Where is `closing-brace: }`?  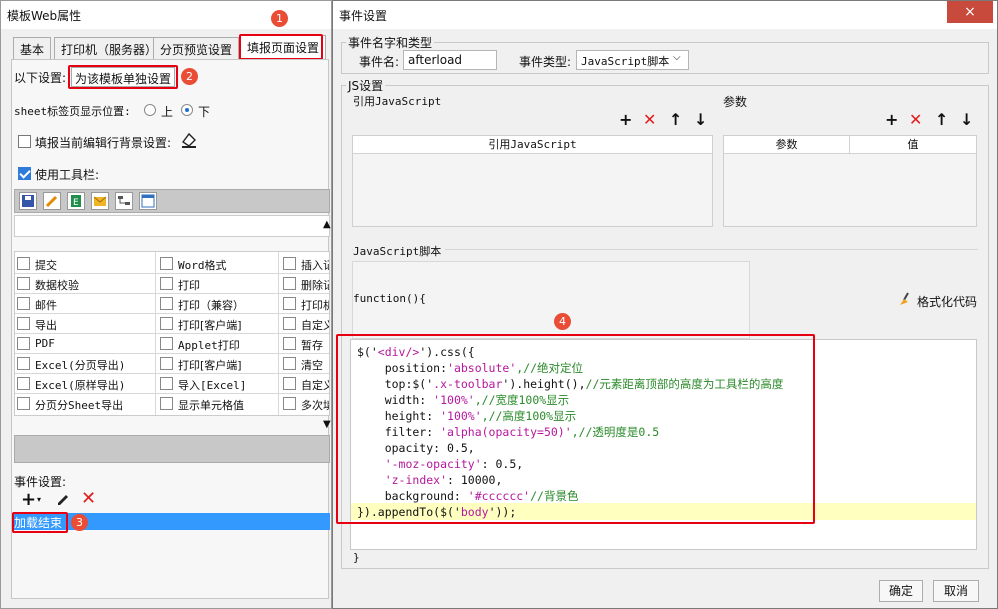
closing-brace: } is located at coordinates (356, 557).